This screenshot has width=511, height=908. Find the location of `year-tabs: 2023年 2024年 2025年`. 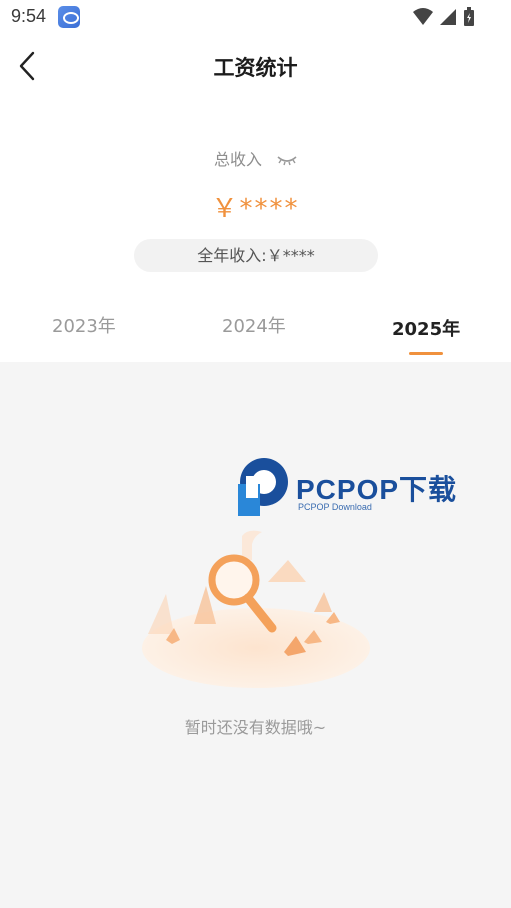

year-tabs: 2023年 2024年 2025年 is located at coordinates (255, 334).